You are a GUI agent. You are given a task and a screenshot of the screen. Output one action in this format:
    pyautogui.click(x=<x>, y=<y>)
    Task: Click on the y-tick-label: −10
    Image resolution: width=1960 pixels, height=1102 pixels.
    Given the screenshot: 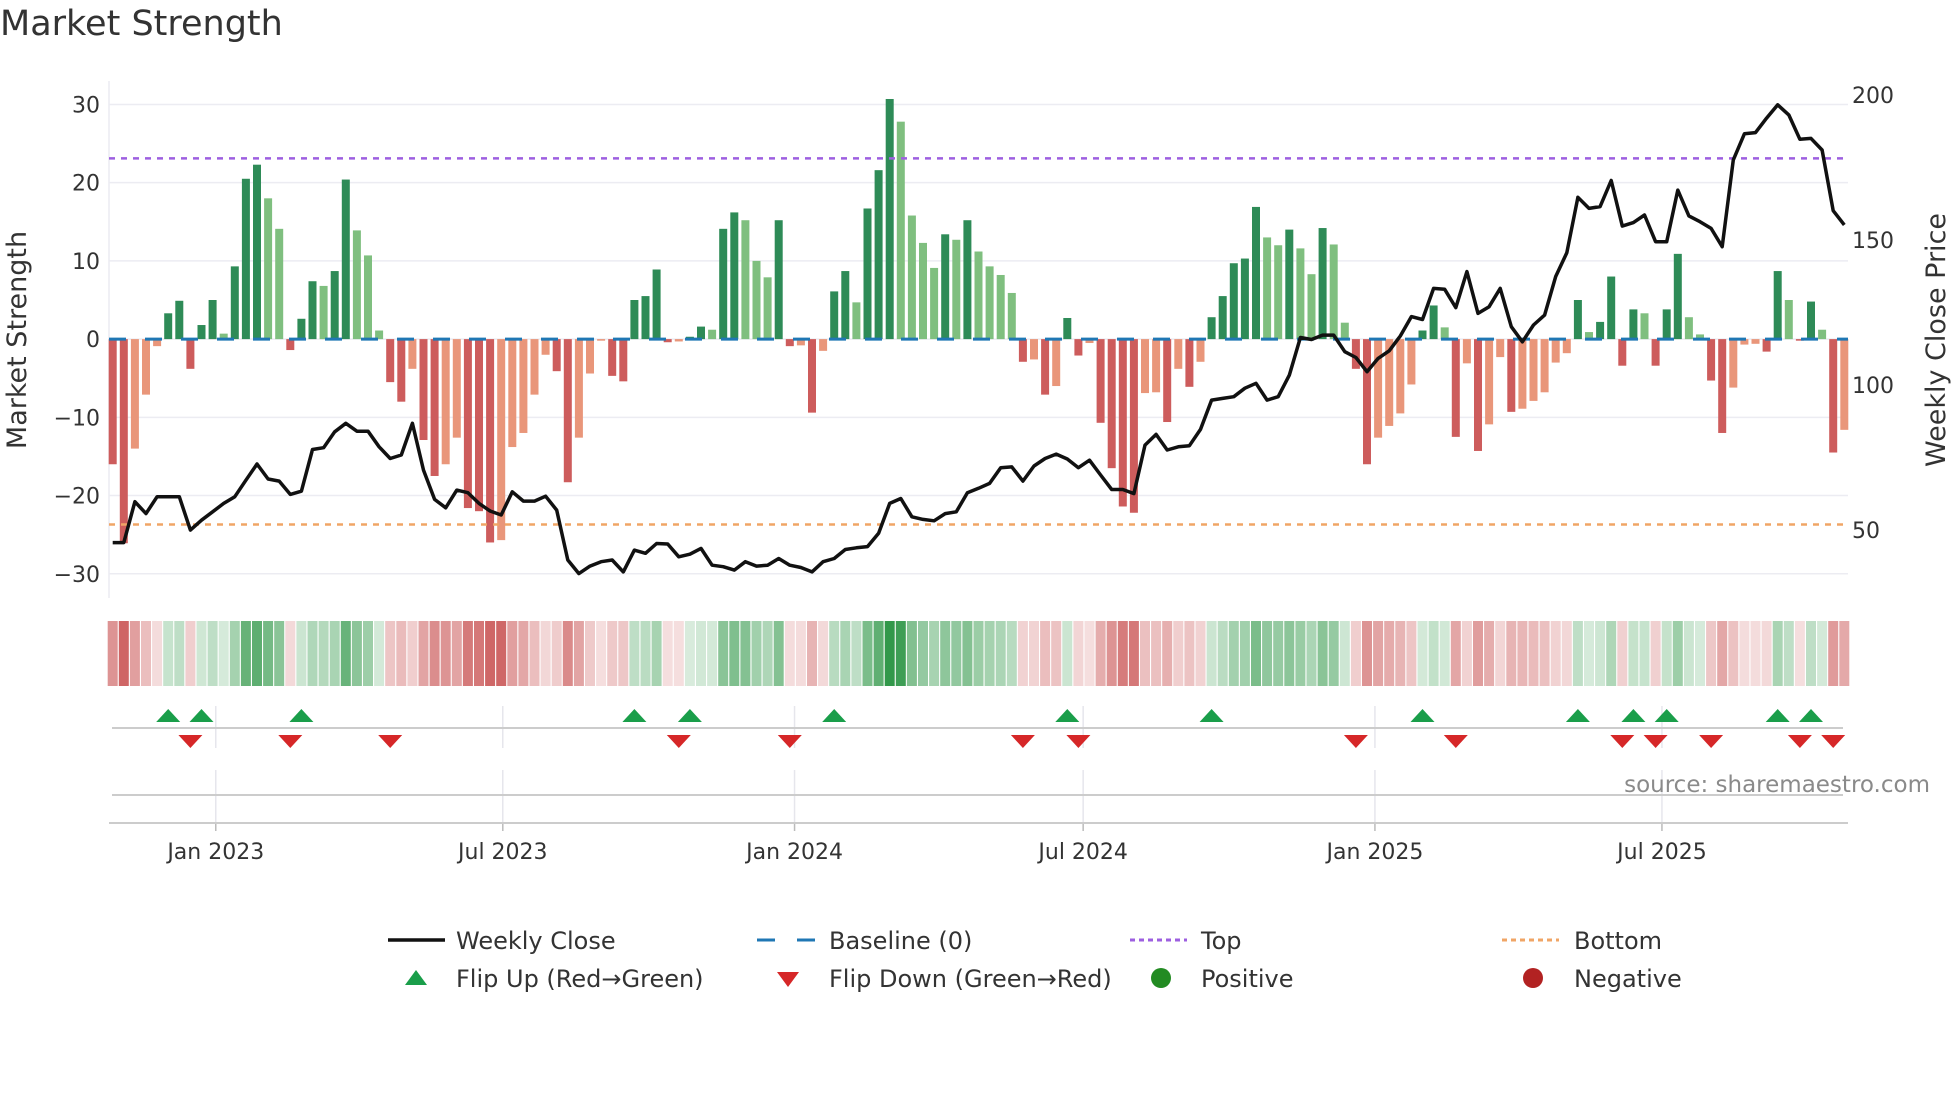 What is the action you would take?
    pyautogui.click(x=77, y=418)
    